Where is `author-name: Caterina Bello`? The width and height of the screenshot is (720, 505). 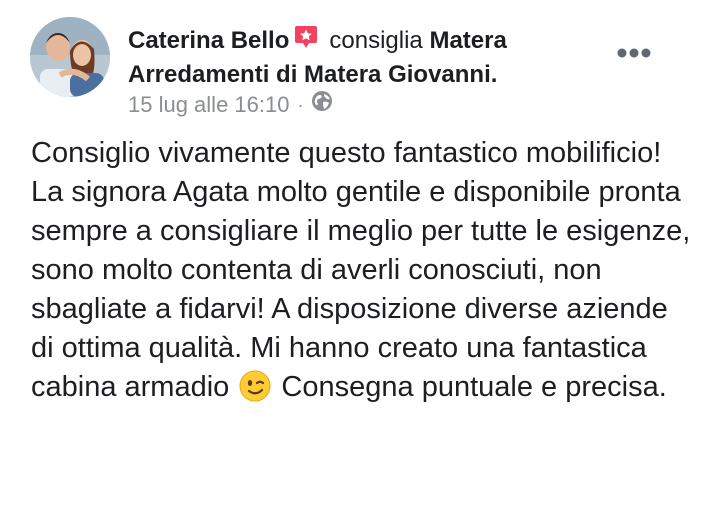 author-name: Caterina Bello is located at coordinates (208, 40).